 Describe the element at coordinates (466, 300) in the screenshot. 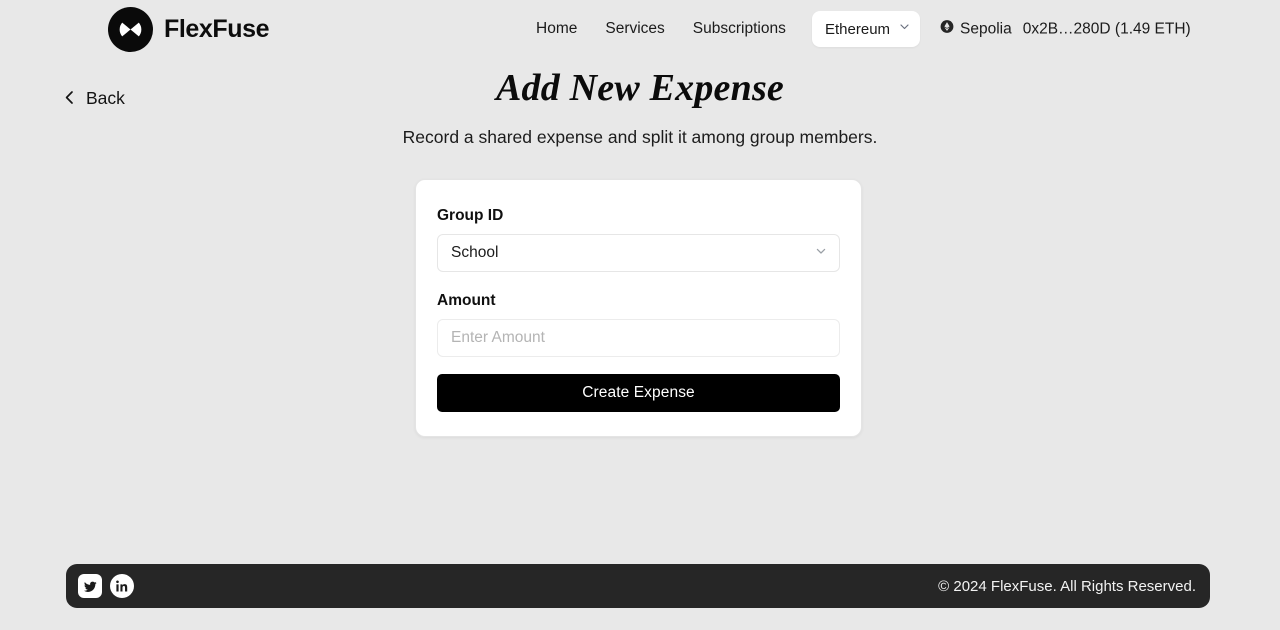

I see `amount-label: Amount` at that location.